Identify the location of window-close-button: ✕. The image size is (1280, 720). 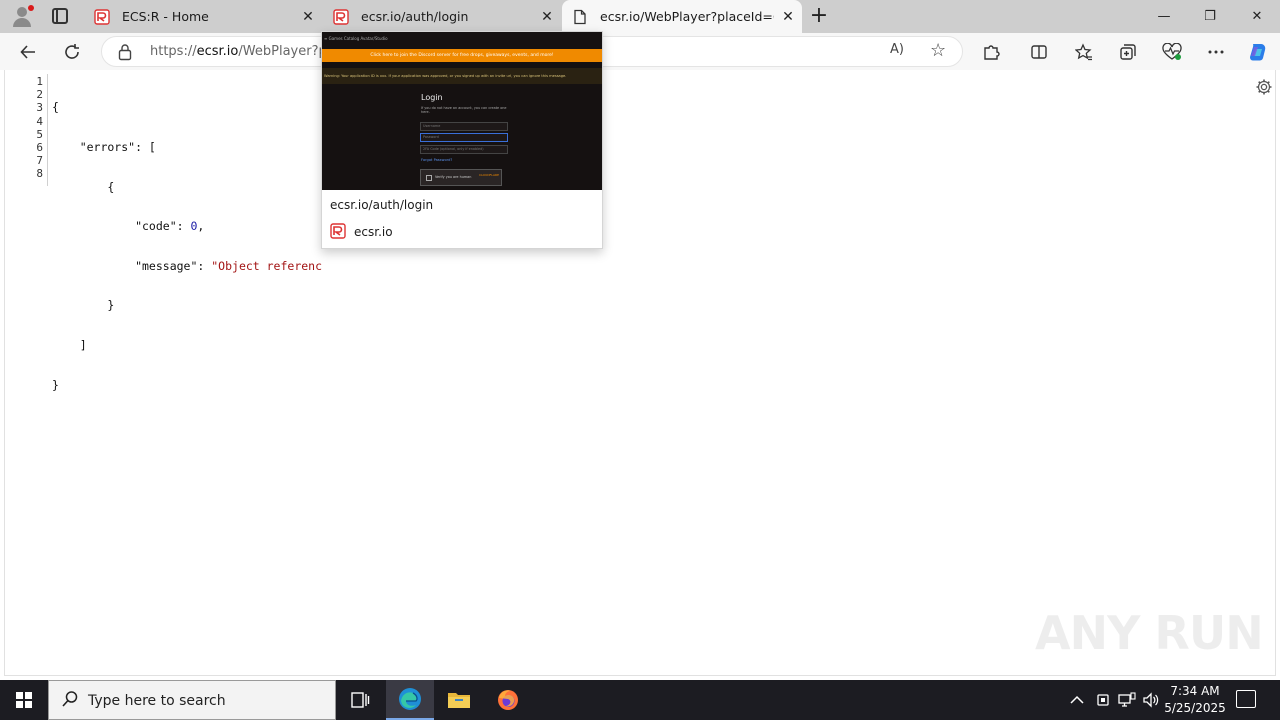
(1257, 16).